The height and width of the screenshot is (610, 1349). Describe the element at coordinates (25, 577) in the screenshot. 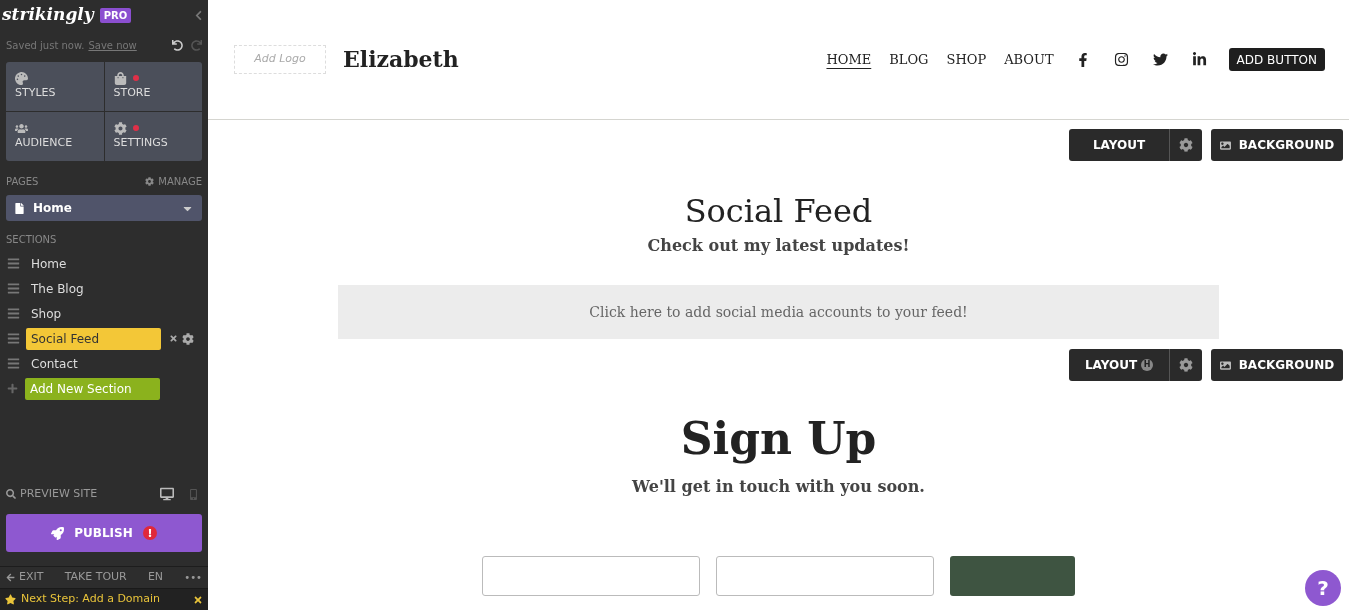

I see `exit-button: EXIT` at that location.